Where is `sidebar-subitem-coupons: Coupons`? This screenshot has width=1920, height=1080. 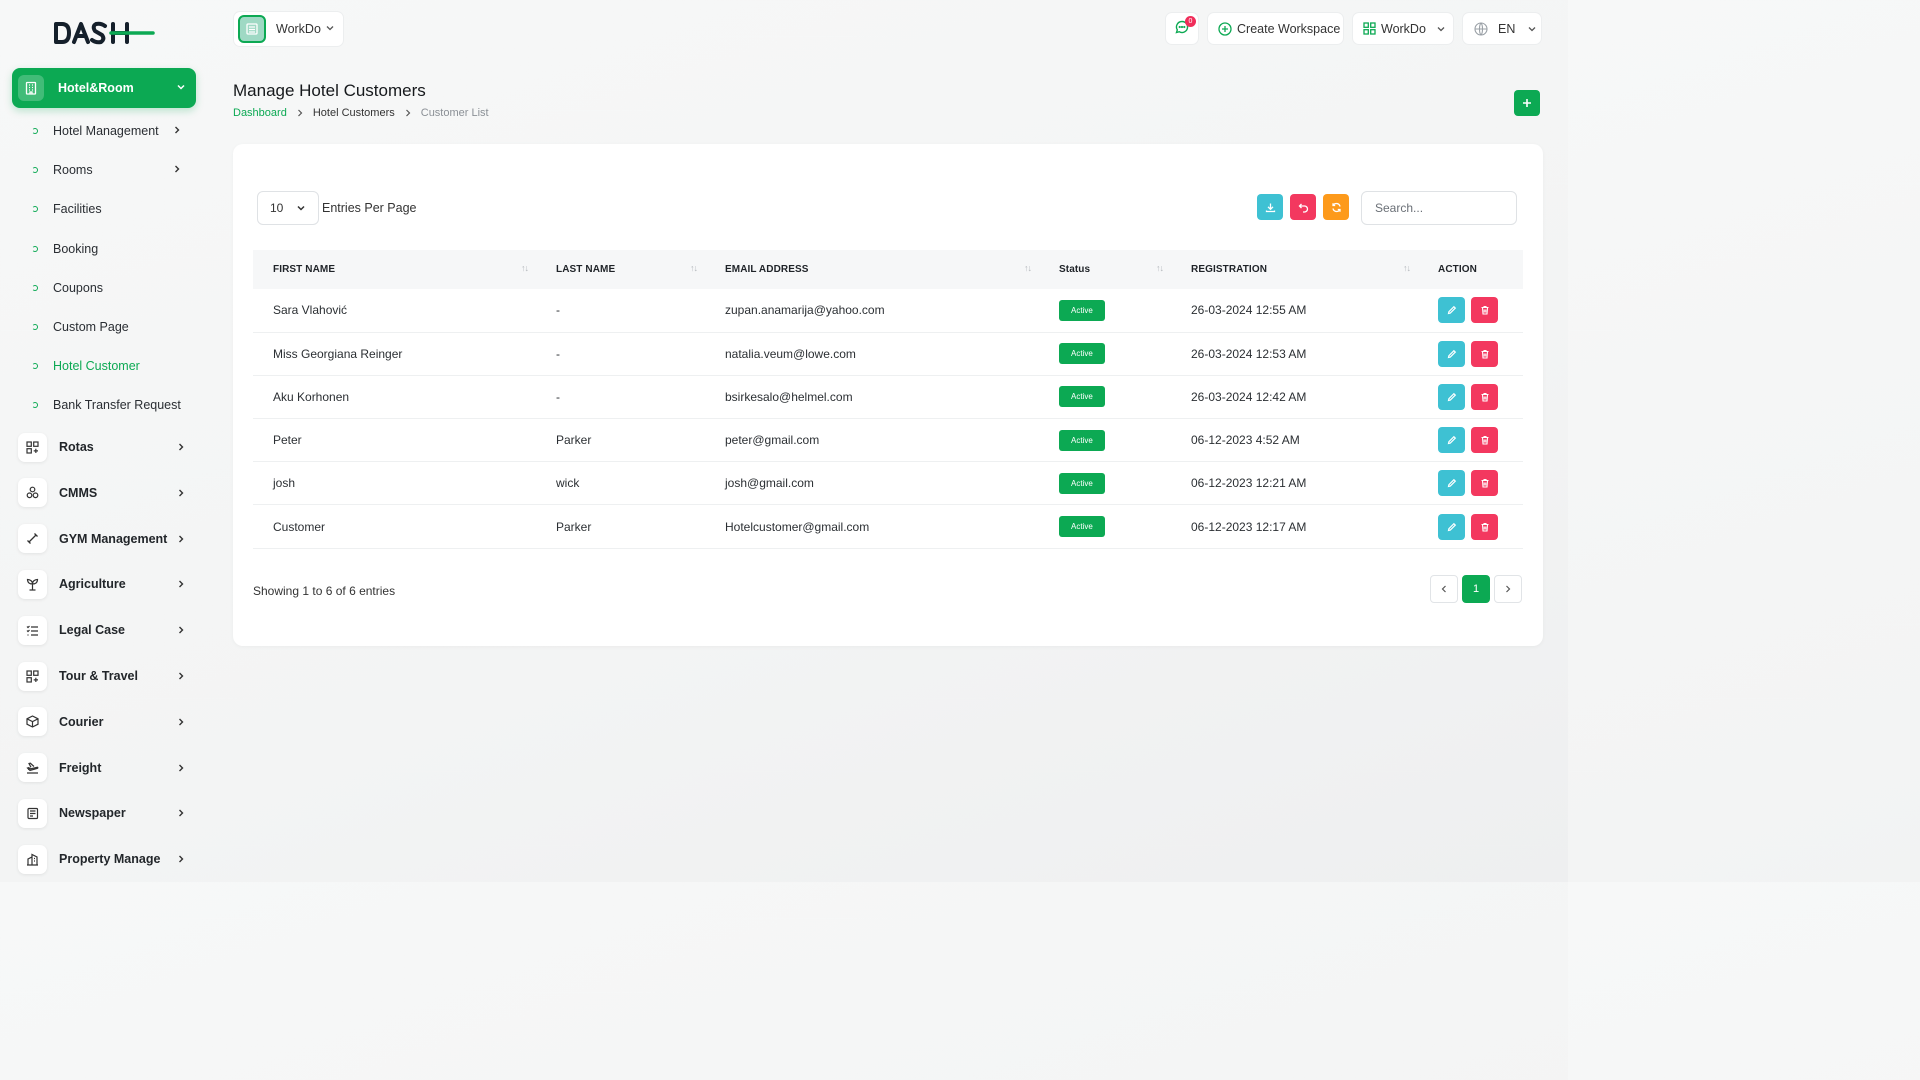
sidebar-subitem-coupons: Coupons is located at coordinates (67, 288).